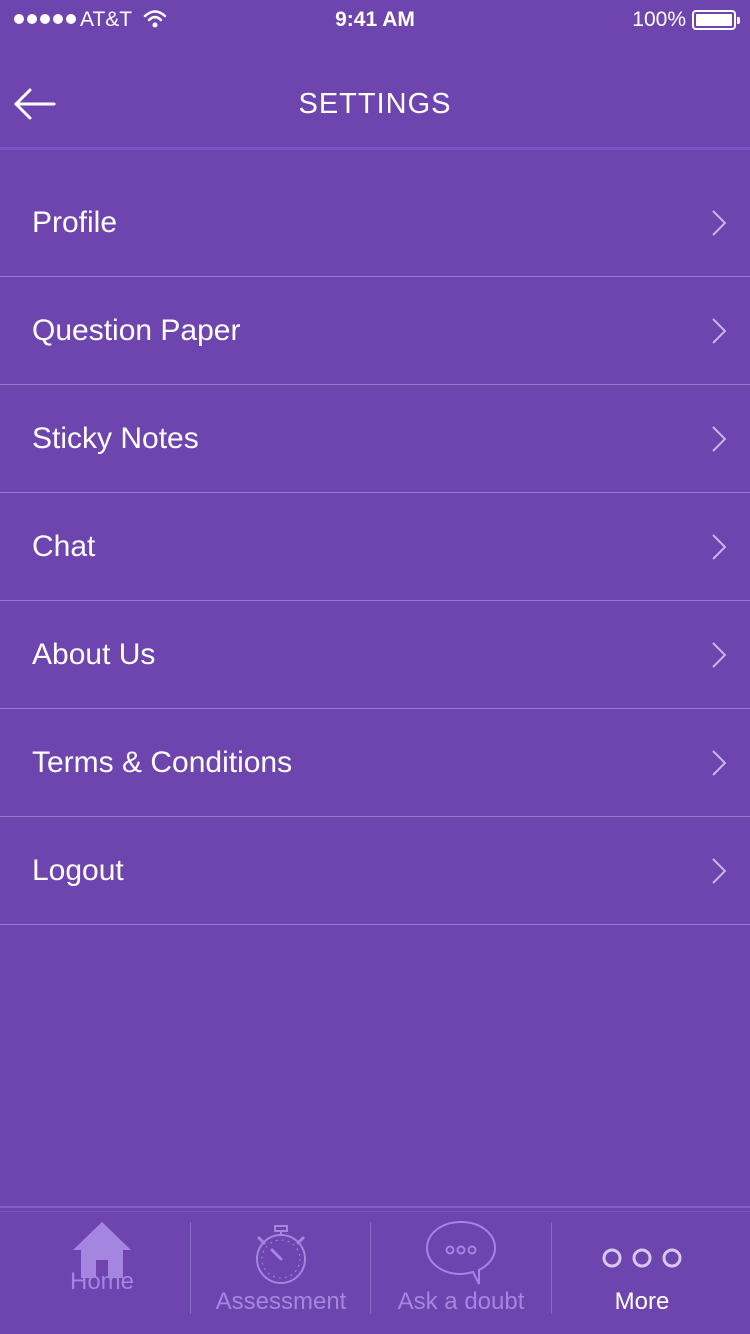 This screenshot has height=1334, width=750. I want to click on menu-item-label: Profile, so click(75, 222).